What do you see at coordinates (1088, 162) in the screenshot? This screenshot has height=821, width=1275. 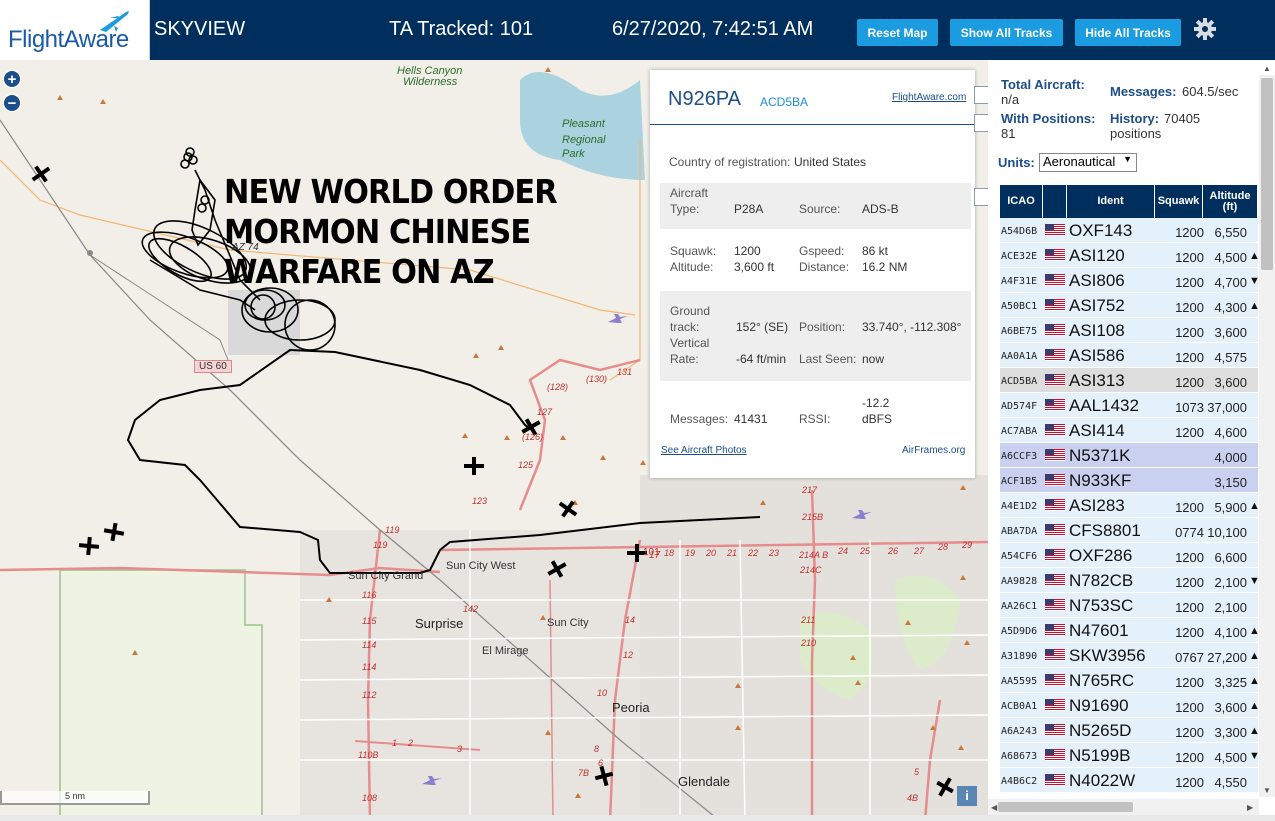 I see `units-select: Aeronautical ▼` at bounding box center [1088, 162].